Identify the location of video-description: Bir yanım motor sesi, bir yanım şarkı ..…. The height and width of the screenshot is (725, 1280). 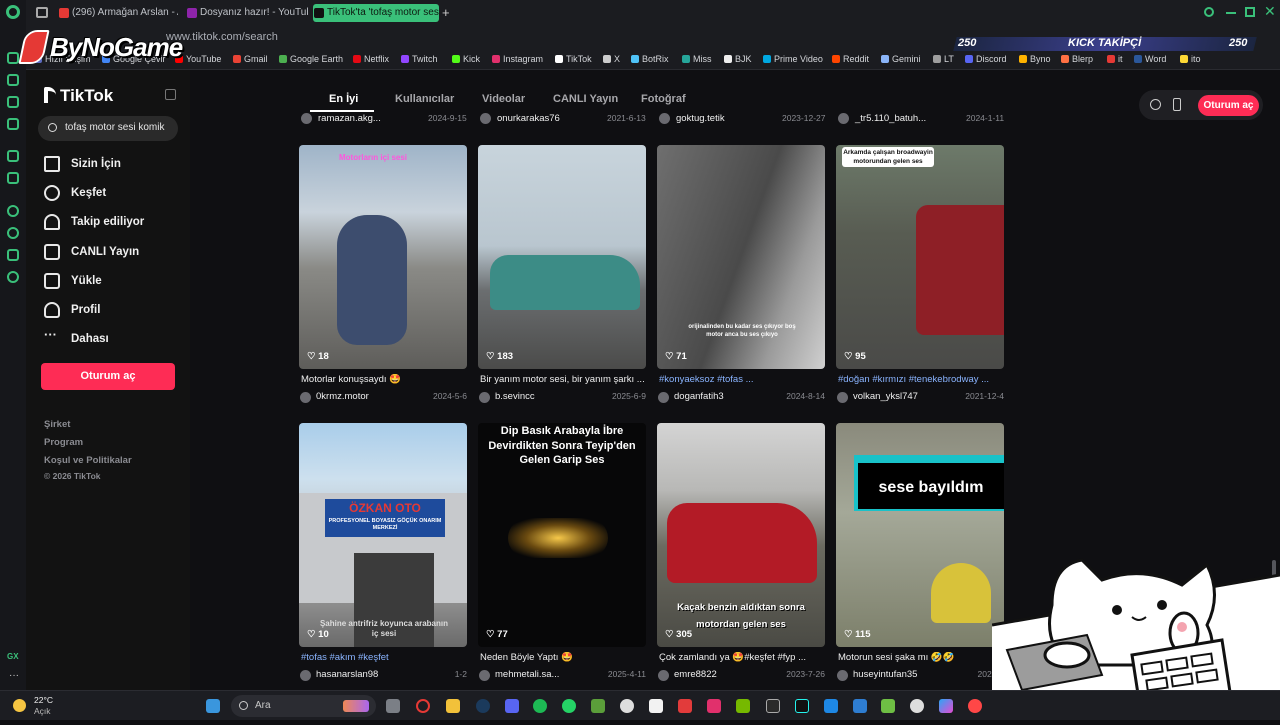
(563, 379).